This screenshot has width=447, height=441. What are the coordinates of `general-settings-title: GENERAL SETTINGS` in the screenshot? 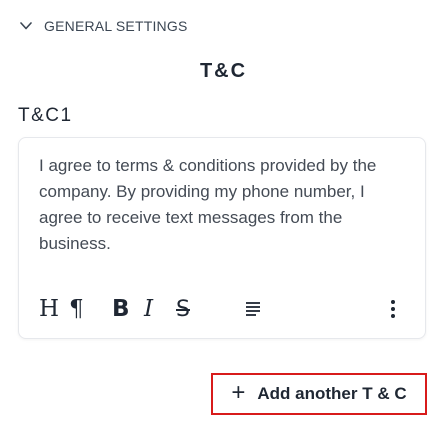 It's located at (116, 26).